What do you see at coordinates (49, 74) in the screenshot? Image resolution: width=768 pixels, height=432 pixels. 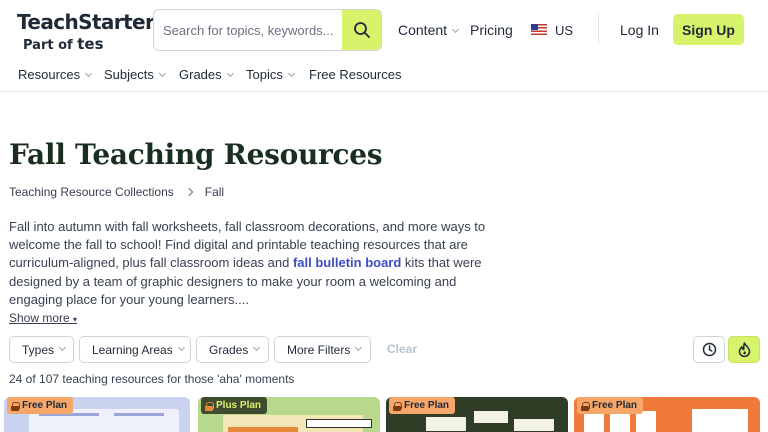 I see `subnav-label: Resources` at bounding box center [49, 74].